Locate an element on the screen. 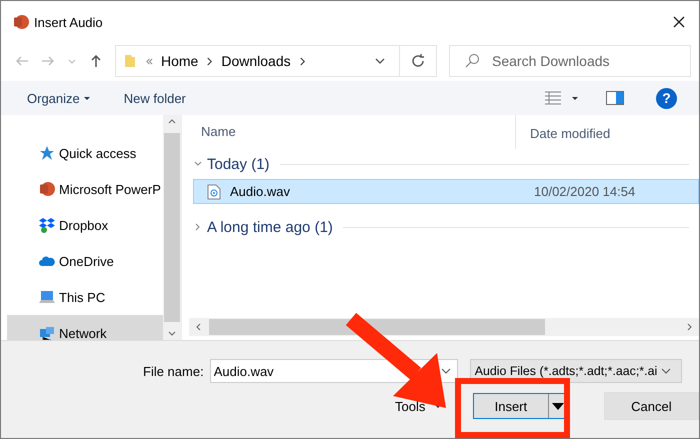 The height and width of the screenshot is (439, 700). computer-icon is located at coordinates (47, 297).